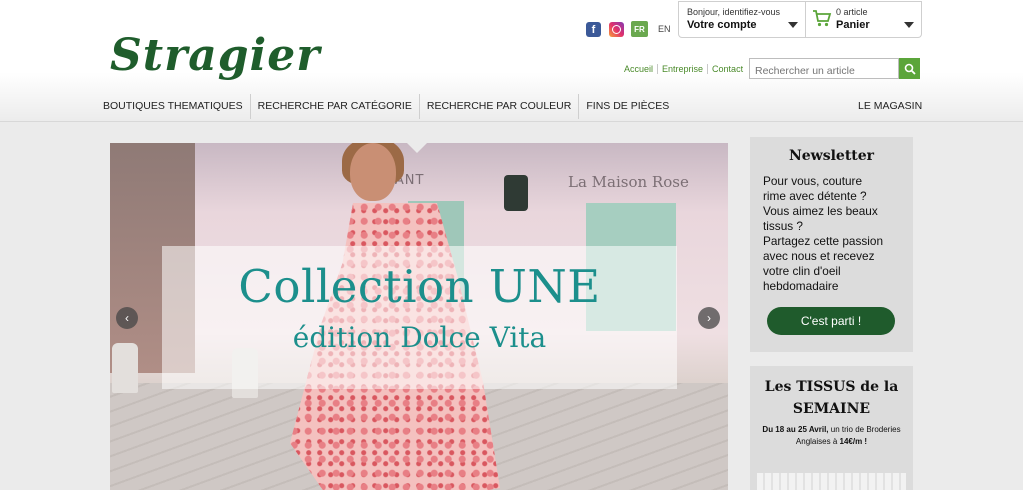 The height and width of the screenshot is (490, 1023). I want to click on newsletter-line: votre clin d'oeil, so click(802, 271).